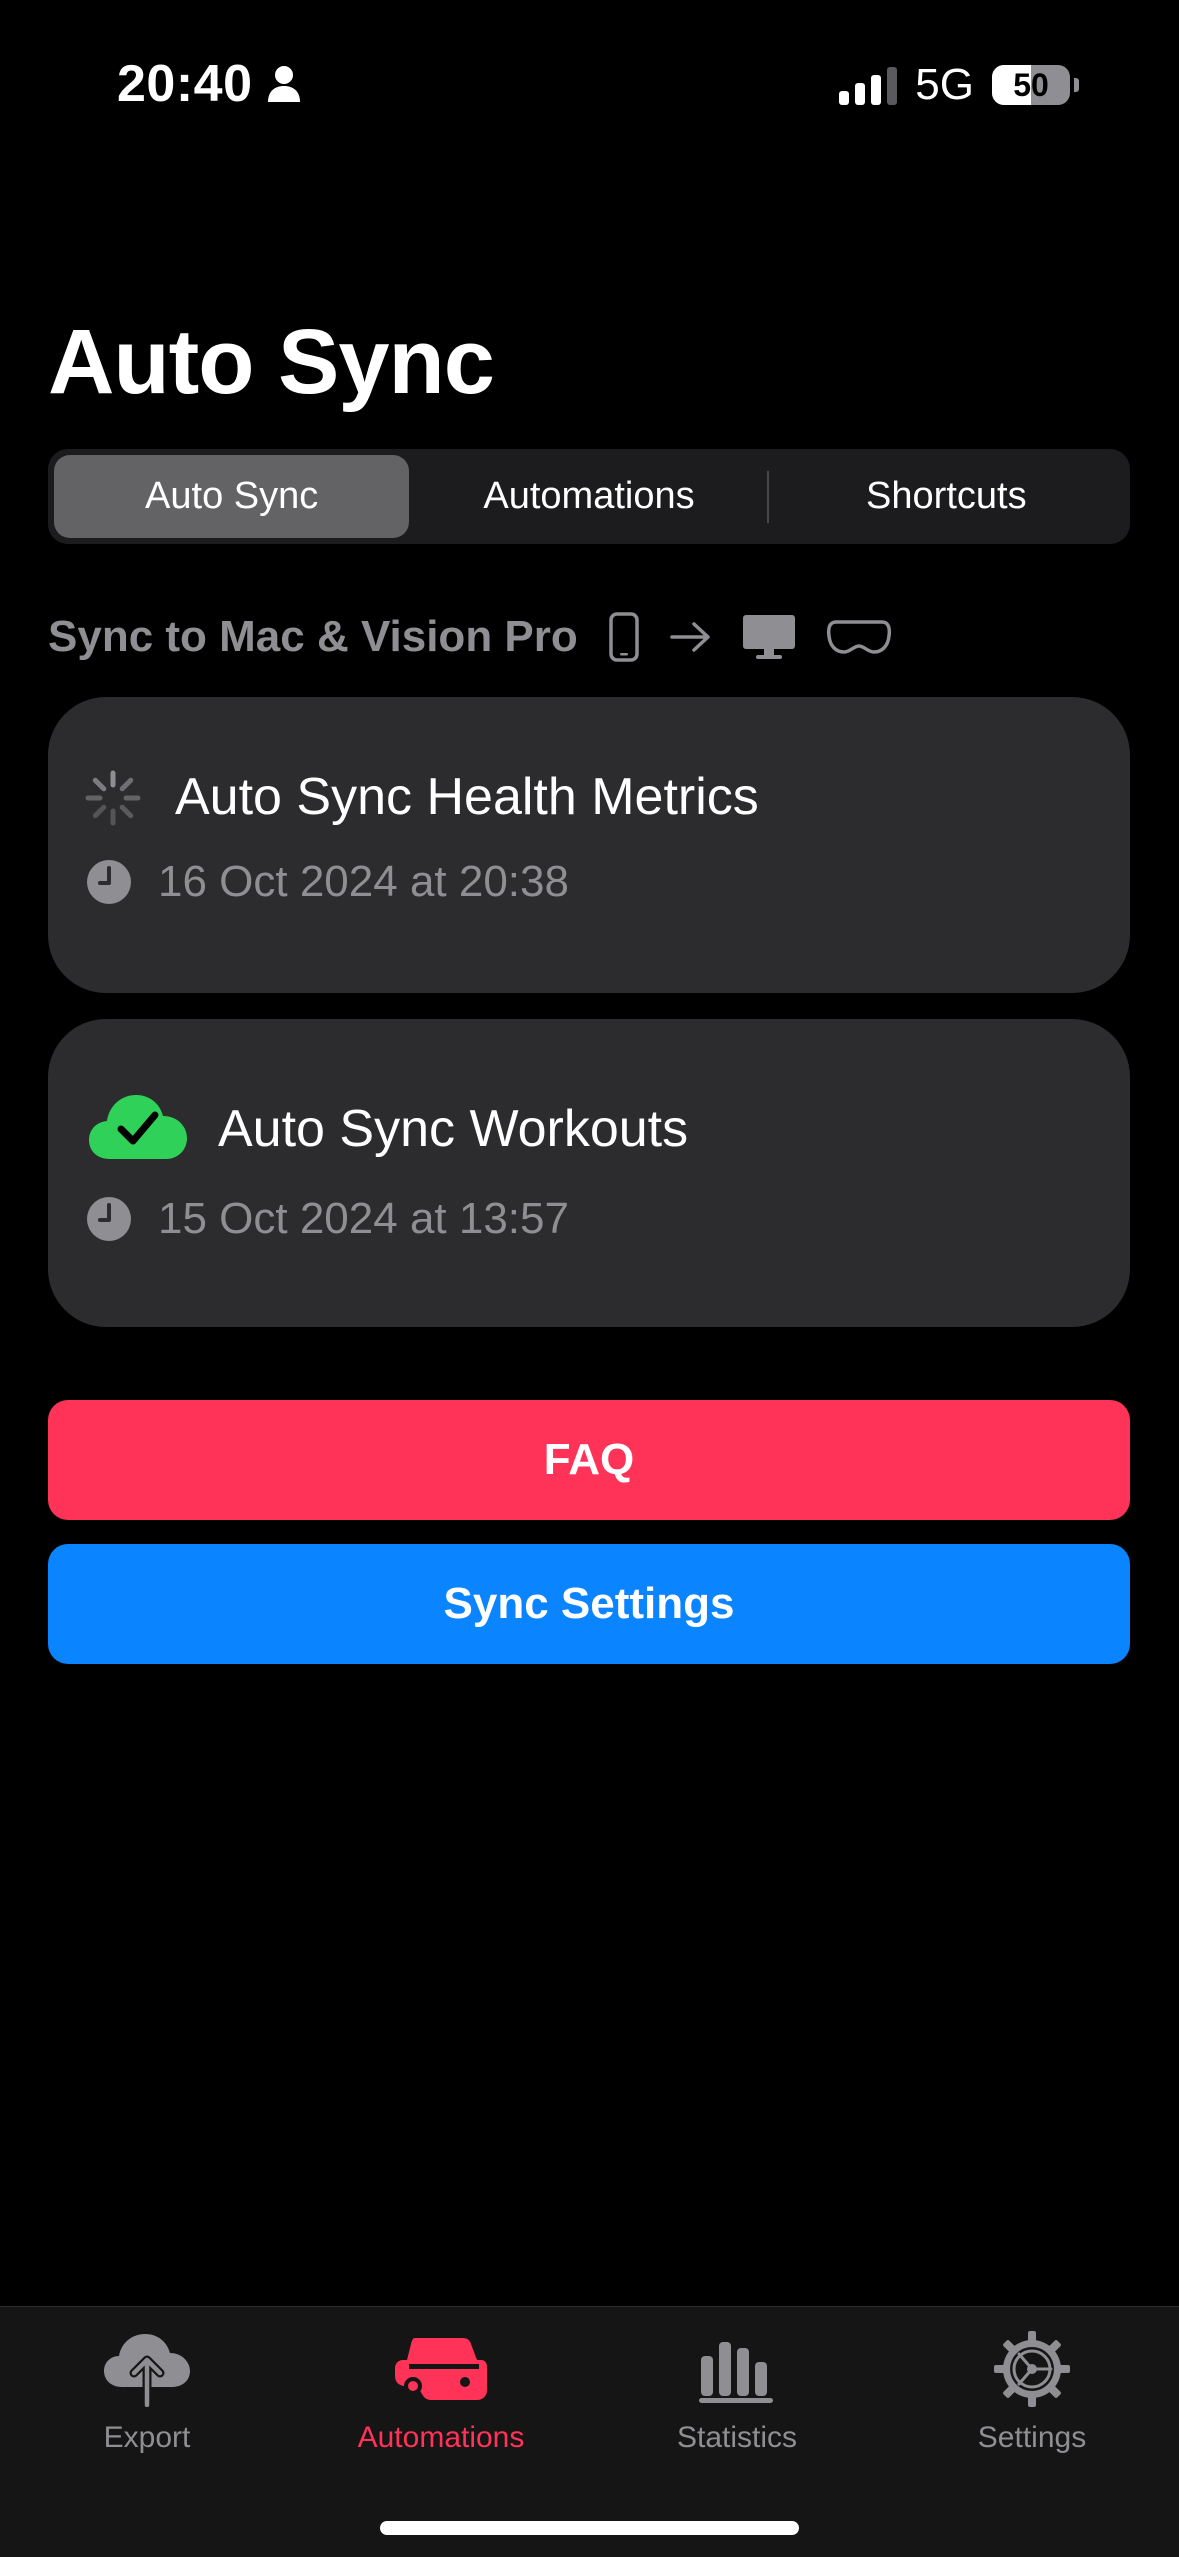 The height and width of the screenshot is (2557, 1179). I want to click on arrow-right-icon, so click(690, 637).